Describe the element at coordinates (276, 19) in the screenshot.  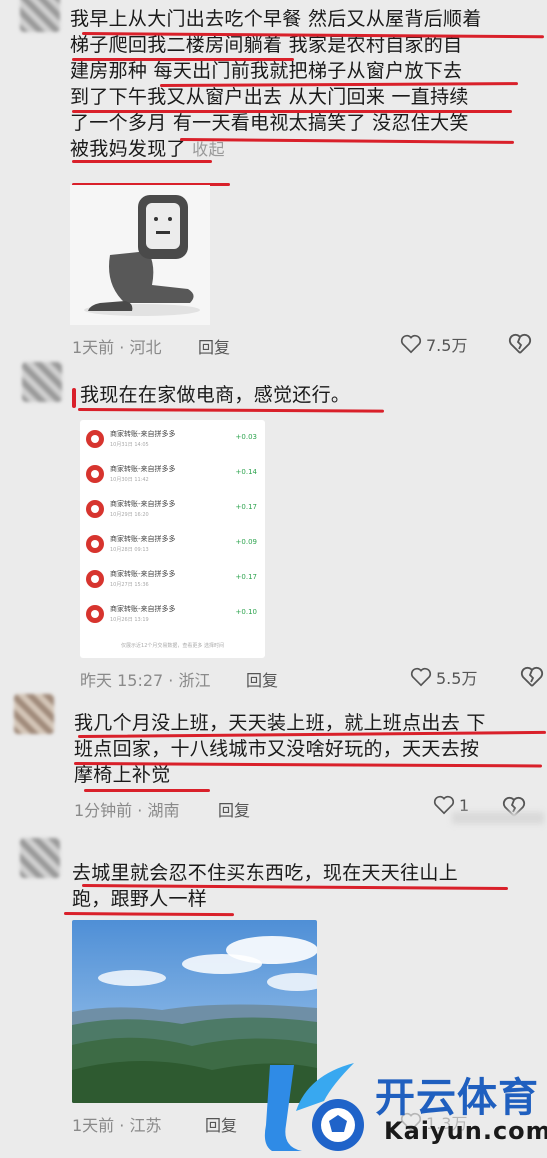
I see `comment-line: 我早上从大门出去吃个早餐 然后又从屋背后顺着` at that location.